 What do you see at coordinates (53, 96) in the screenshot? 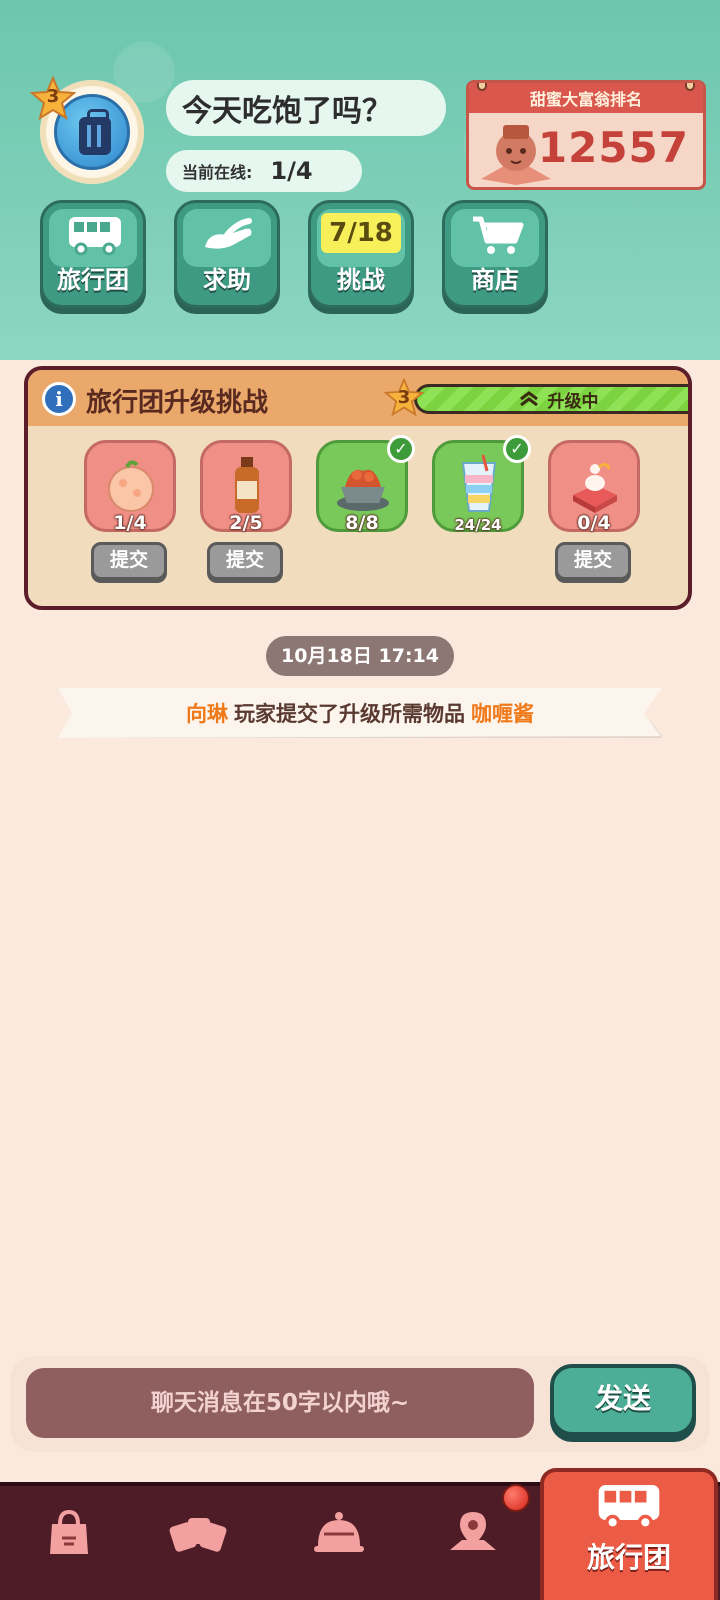
I see `team-level: 3` at bounding box center [53, 96].